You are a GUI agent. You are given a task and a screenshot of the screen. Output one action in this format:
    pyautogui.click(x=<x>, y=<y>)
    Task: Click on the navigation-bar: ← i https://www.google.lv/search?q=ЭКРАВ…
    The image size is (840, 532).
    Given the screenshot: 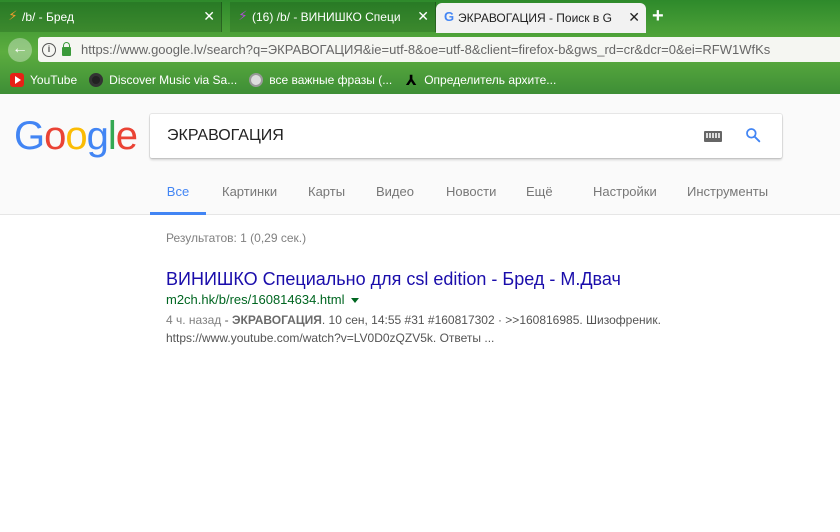 What is the action you would take?
    pyautogui.click(x=420, y=49)
    